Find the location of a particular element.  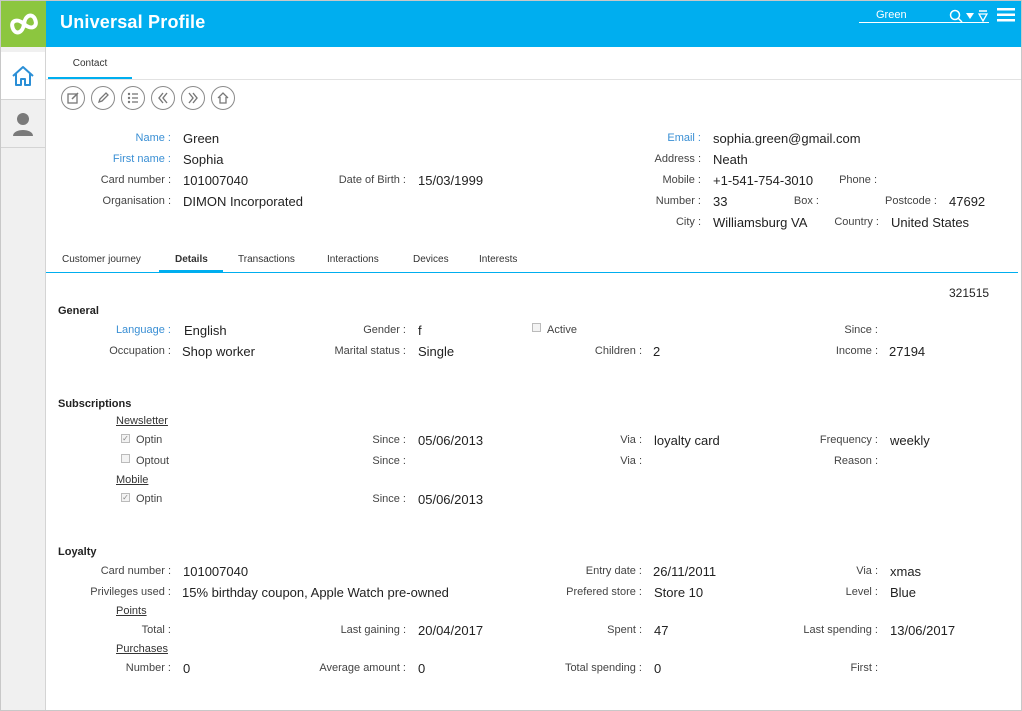

active-checkbox is located at coordinates (536, 327).